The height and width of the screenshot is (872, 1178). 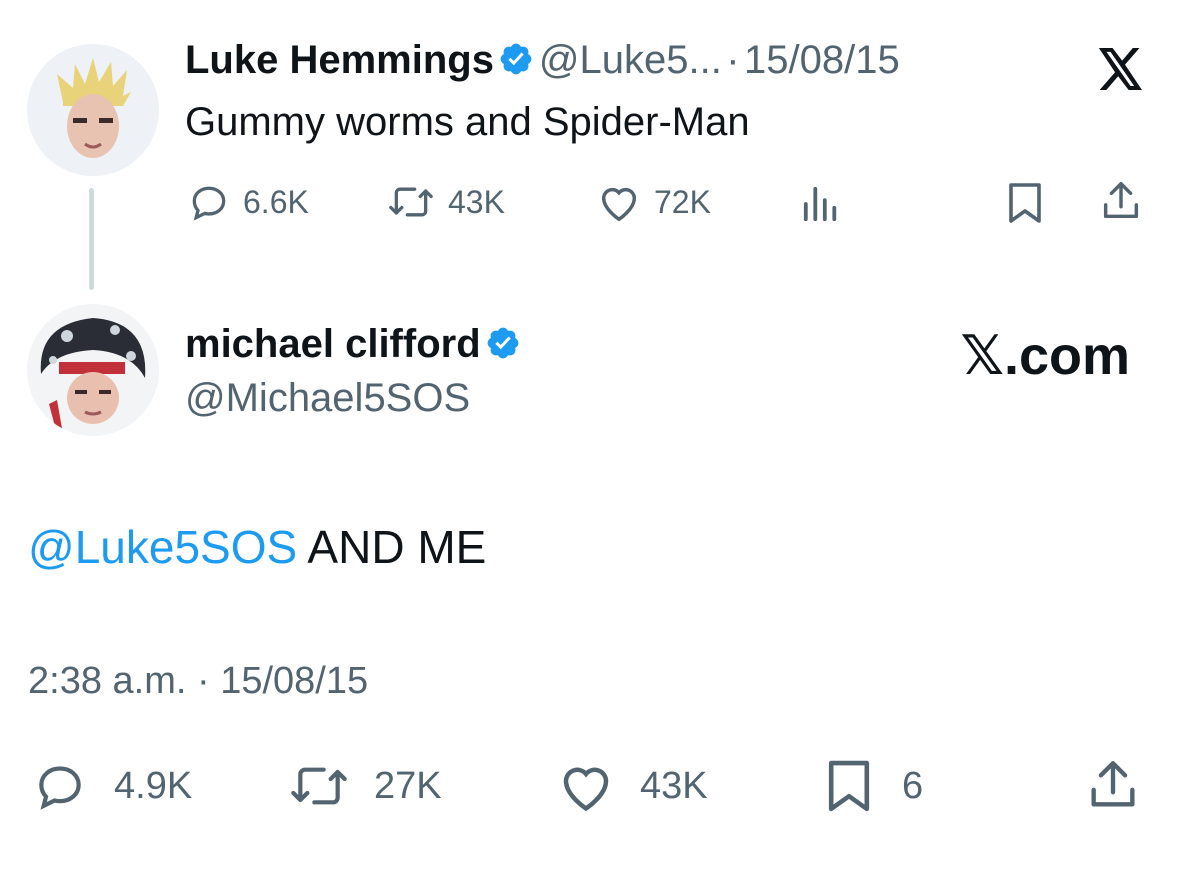 What do you see at coordinates (153, 785) in the screenshot?
I see `reply-count: 4.9K` at bounding box center [153, 785].